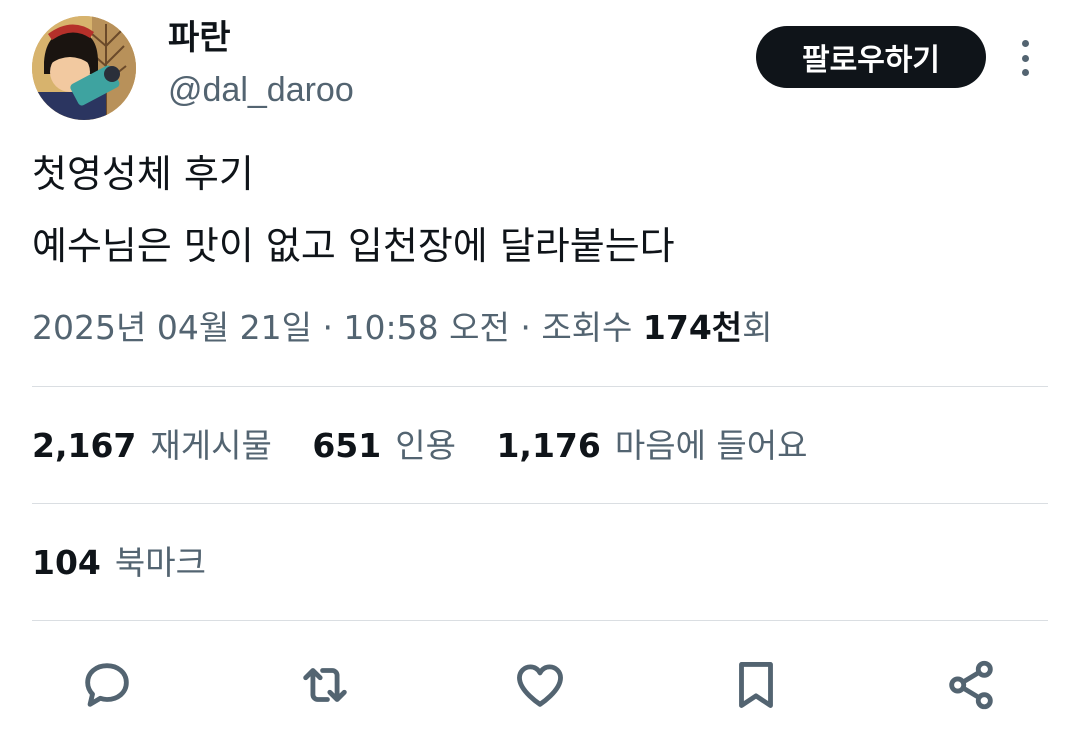  What do you see at coordinates (427, 327) in the screenshot?
I see `tweet-time: 10:58 오전` at bounding box center [427, 327].